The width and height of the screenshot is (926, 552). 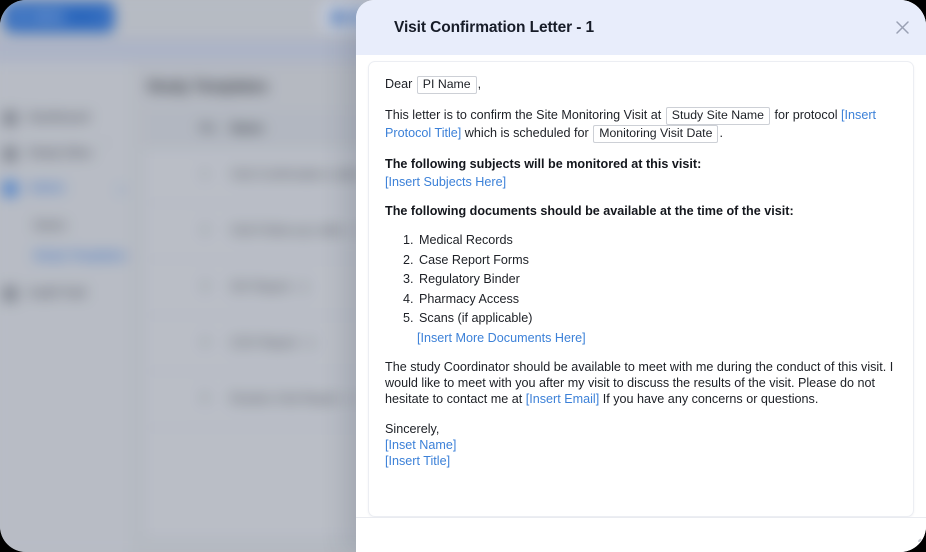 What do you see at coordinates (641, 445) in the screenshot?
I see `sign-name-line: [Inset Name]` at bounding box center [641, 445].